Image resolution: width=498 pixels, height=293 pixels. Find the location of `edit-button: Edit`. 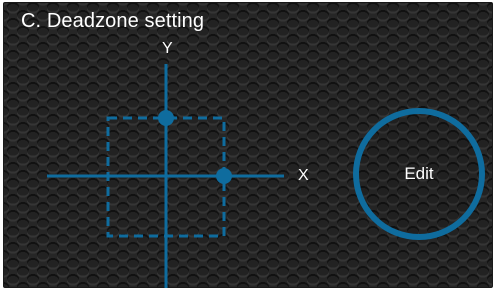

edit-button: Edit is located at coordinates (419, 174).